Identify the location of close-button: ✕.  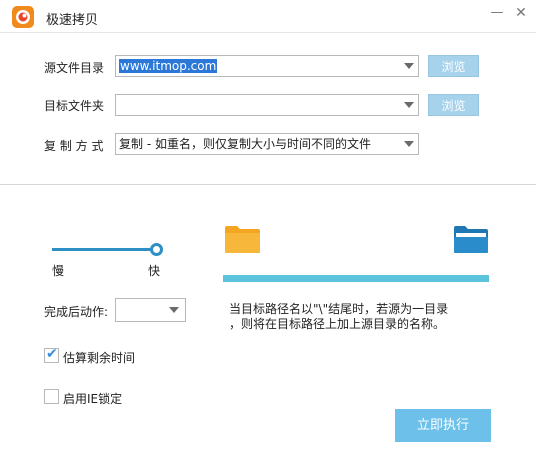
(521, 13).